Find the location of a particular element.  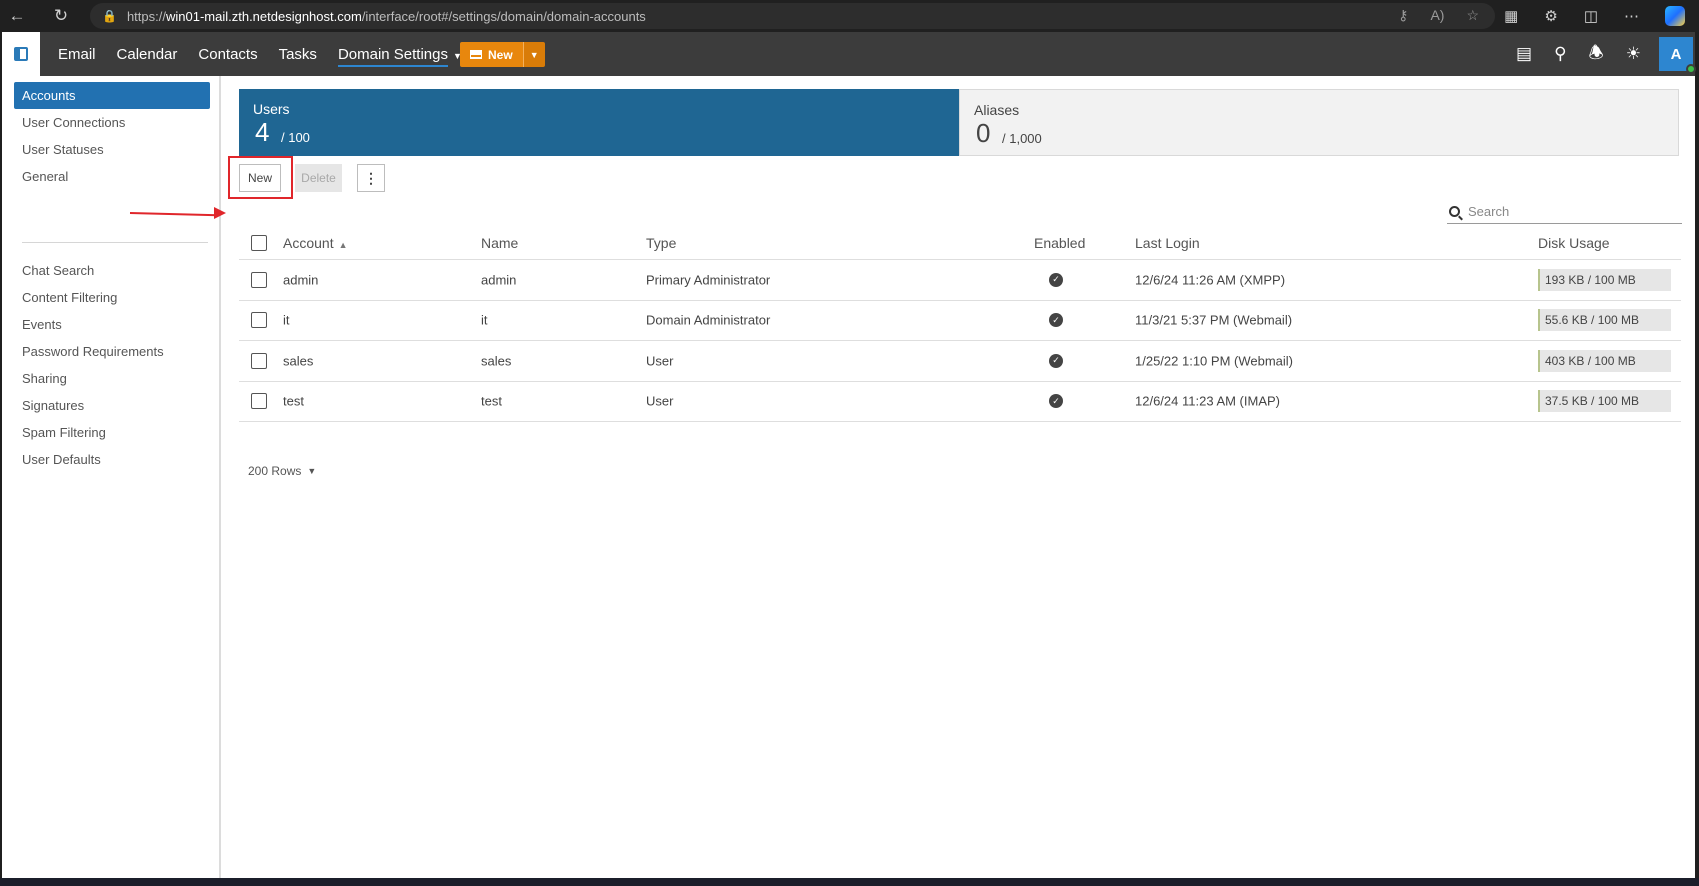

chat-icon: ▤ is located at coordinates (1524, 54).